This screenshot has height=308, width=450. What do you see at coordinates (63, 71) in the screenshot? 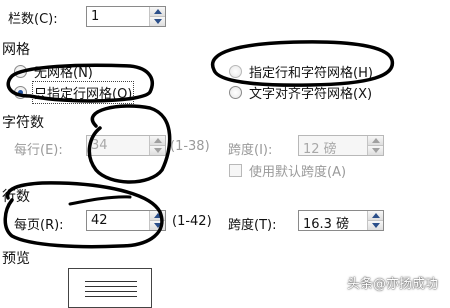
I see `no-grid-label: 无网格(N)` at bounding box center [63, 71].